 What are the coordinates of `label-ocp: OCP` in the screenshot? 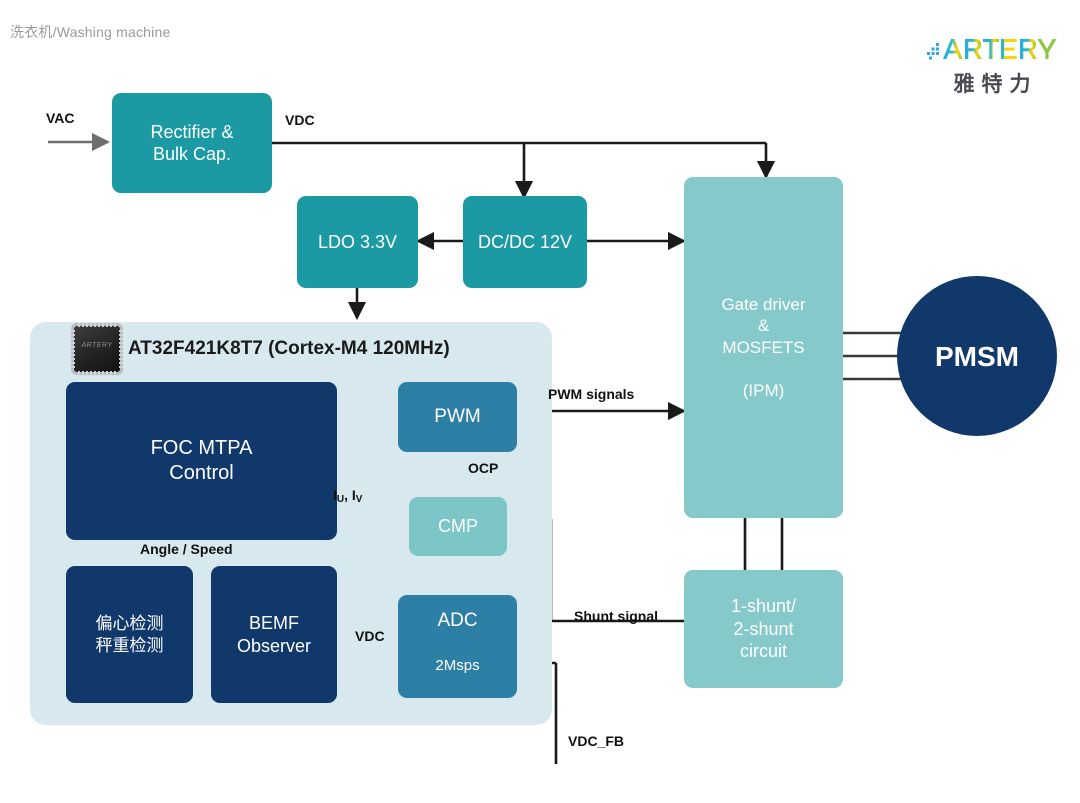 It's located at (483, 468).